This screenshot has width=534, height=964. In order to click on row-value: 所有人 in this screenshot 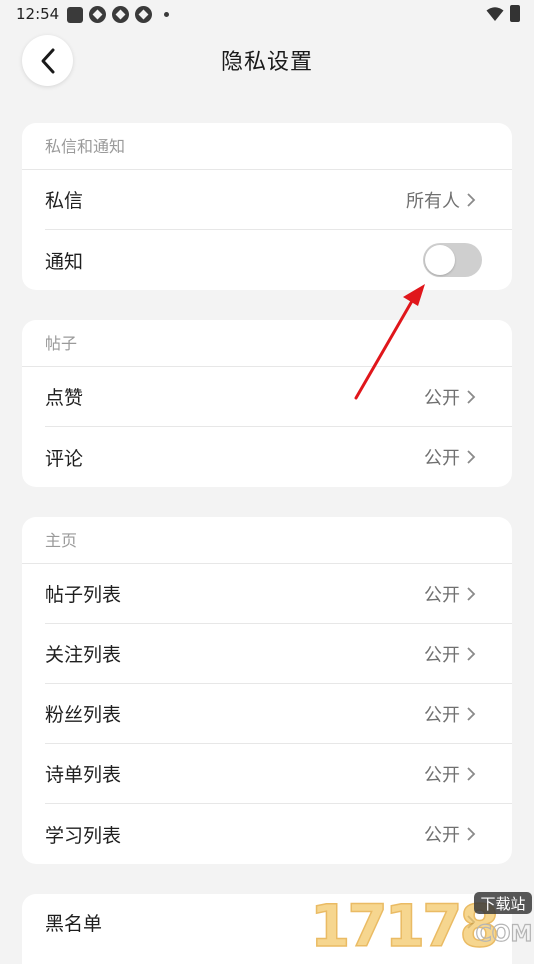, I will do `click(433, 201)`.